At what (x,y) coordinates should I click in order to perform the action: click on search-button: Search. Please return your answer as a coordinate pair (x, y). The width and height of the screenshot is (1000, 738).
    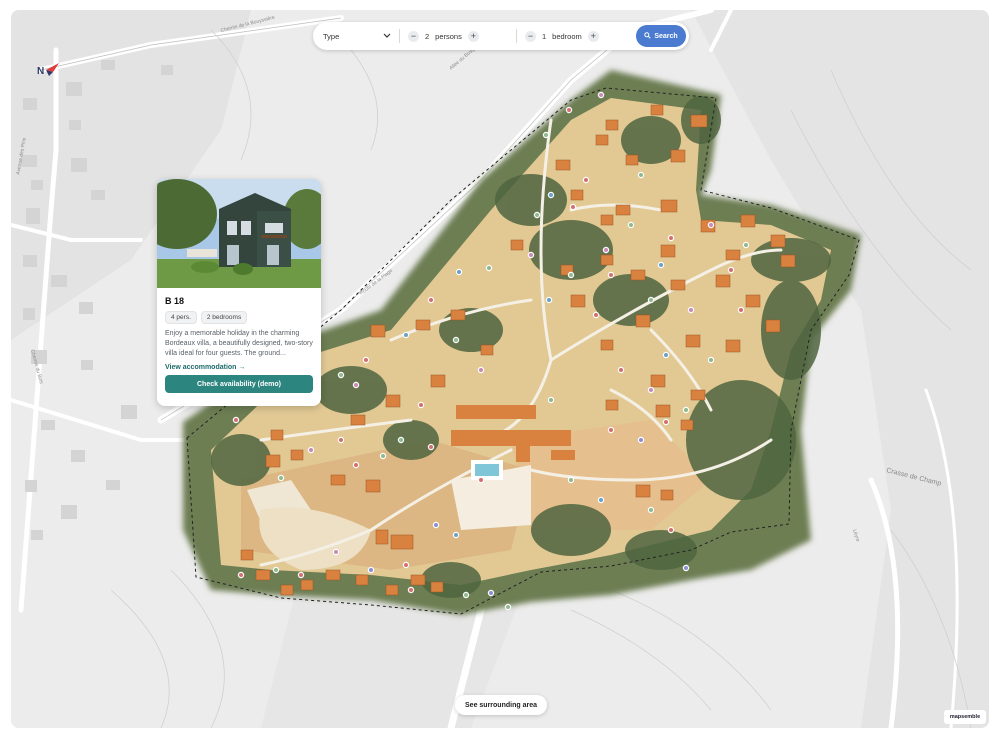
    Looking at the image, I should click on (661, 36).